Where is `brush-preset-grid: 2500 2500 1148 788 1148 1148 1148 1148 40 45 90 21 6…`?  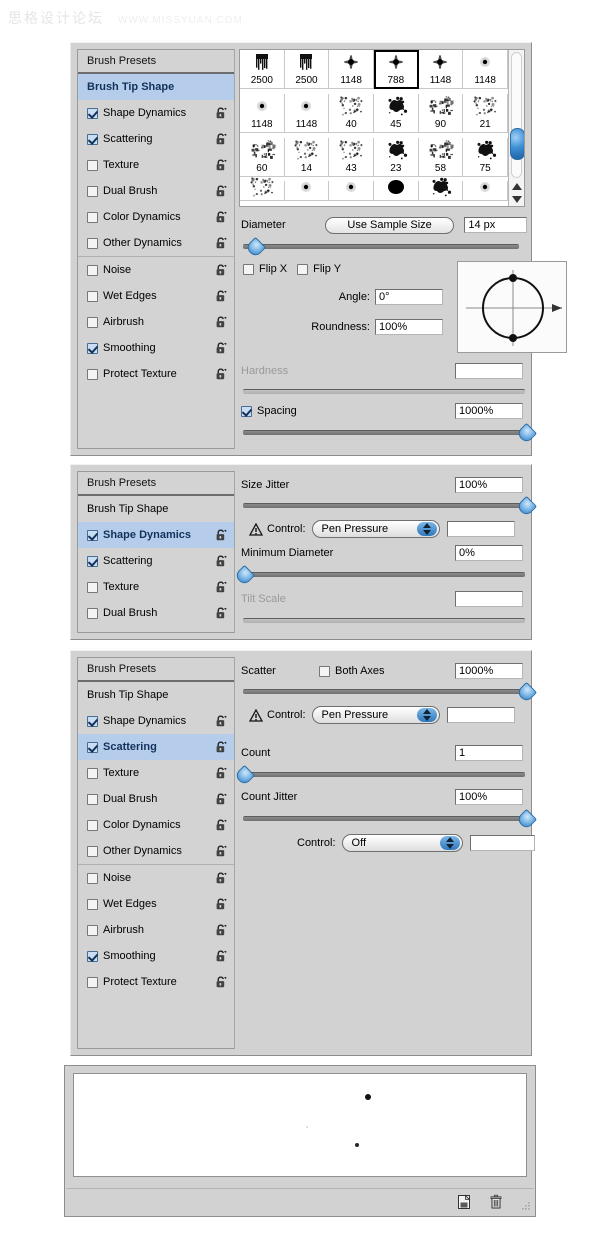
brush-preset-grid: 2500 2500 1148 788 1148 1148 1148 1148 40 45 90 21 6… is located at coordinates (382, 128).